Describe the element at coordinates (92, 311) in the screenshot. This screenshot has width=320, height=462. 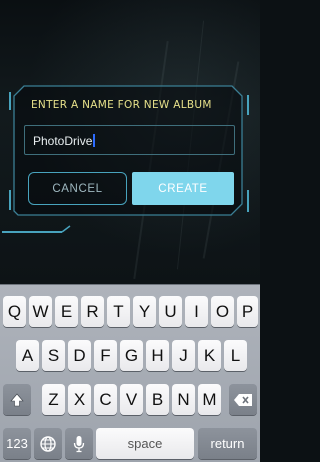
I see `key-r: R` at that location.